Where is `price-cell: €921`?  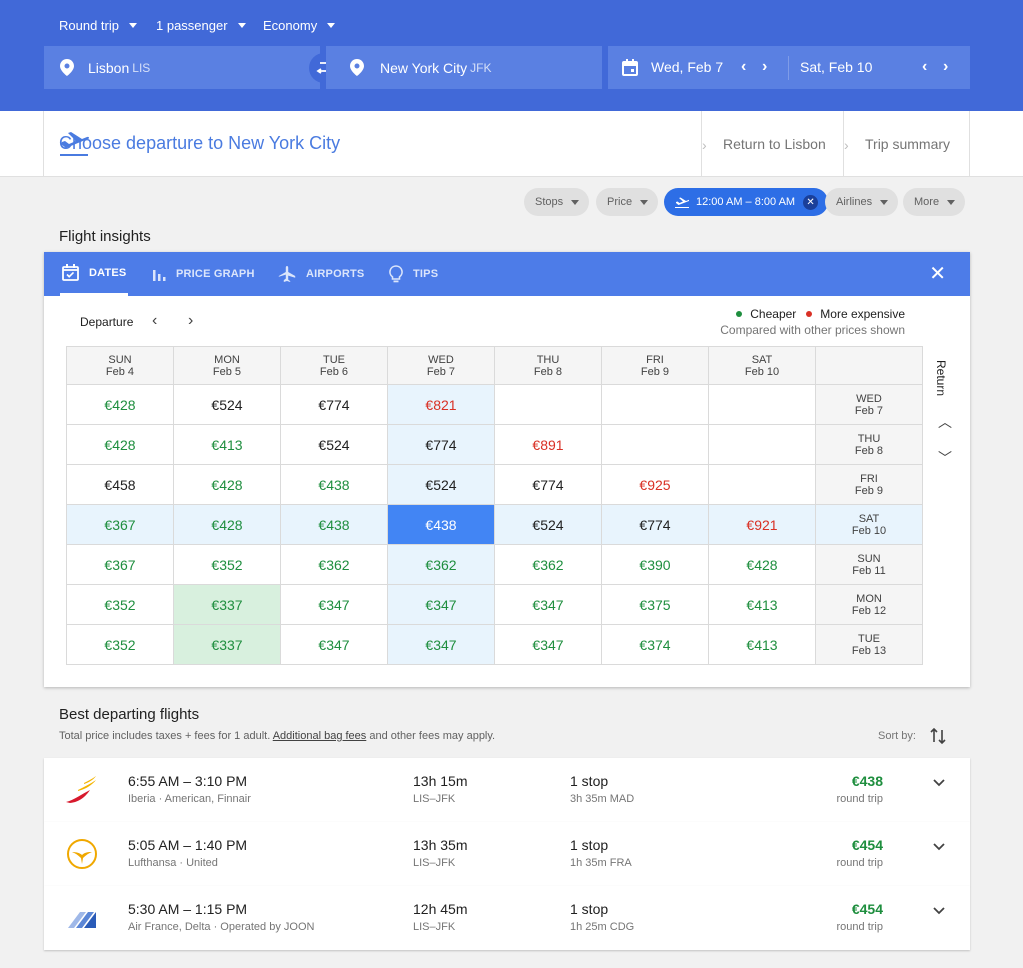 price-cell: €921 is located at coordinates (762, 524).